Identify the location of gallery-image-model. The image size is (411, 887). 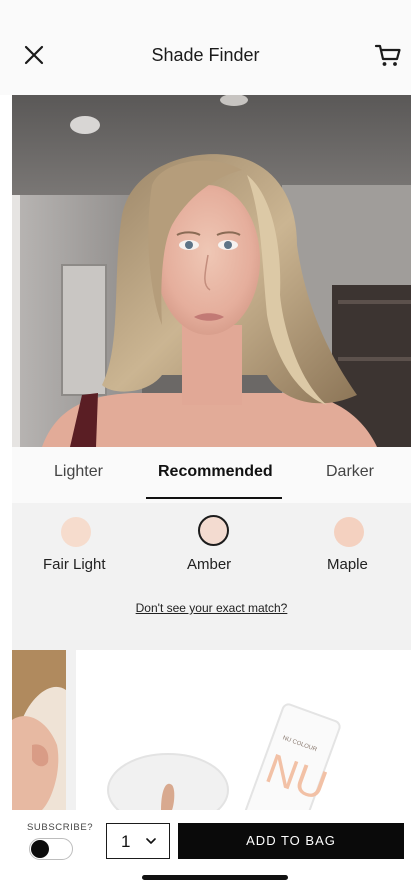
(39, 730).